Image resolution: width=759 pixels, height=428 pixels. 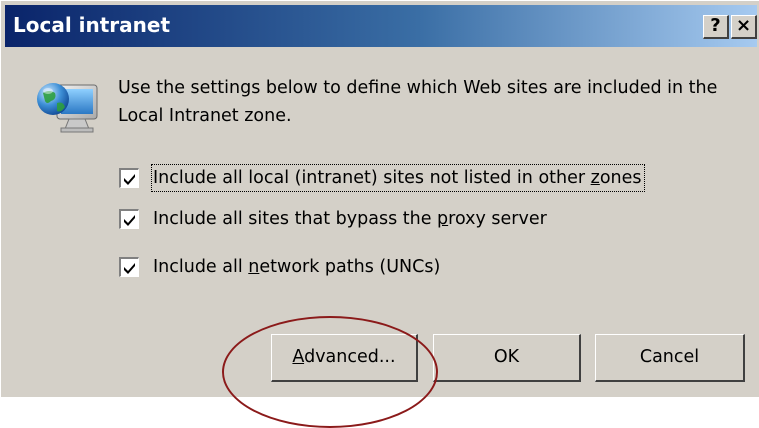 I want to click on close-button: ×, so click(x=744, y=27).